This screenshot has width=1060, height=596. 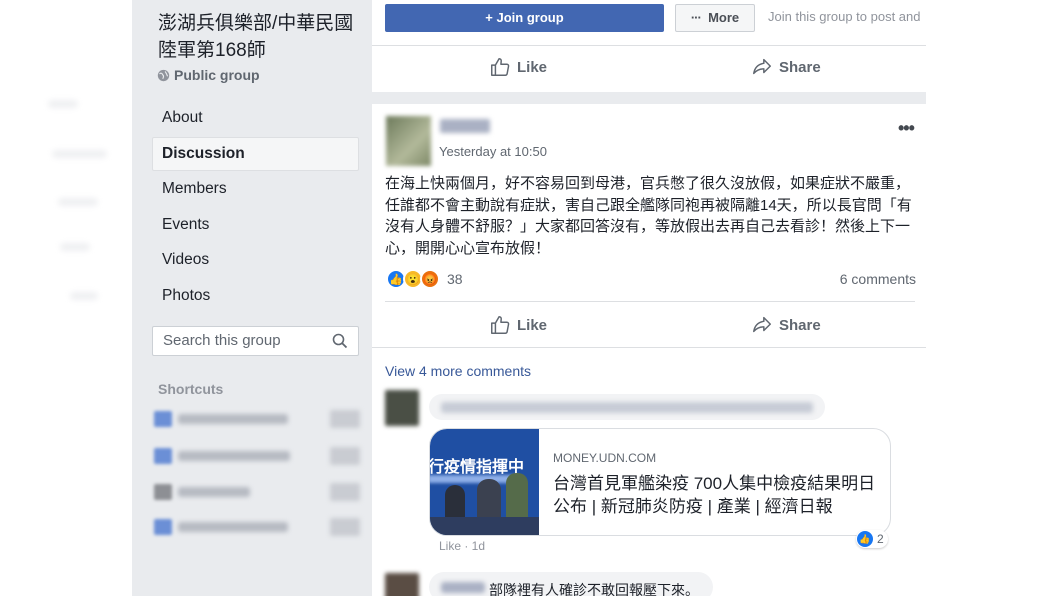 I want to click on comment-text-blurred, so click(x=627, y=407).